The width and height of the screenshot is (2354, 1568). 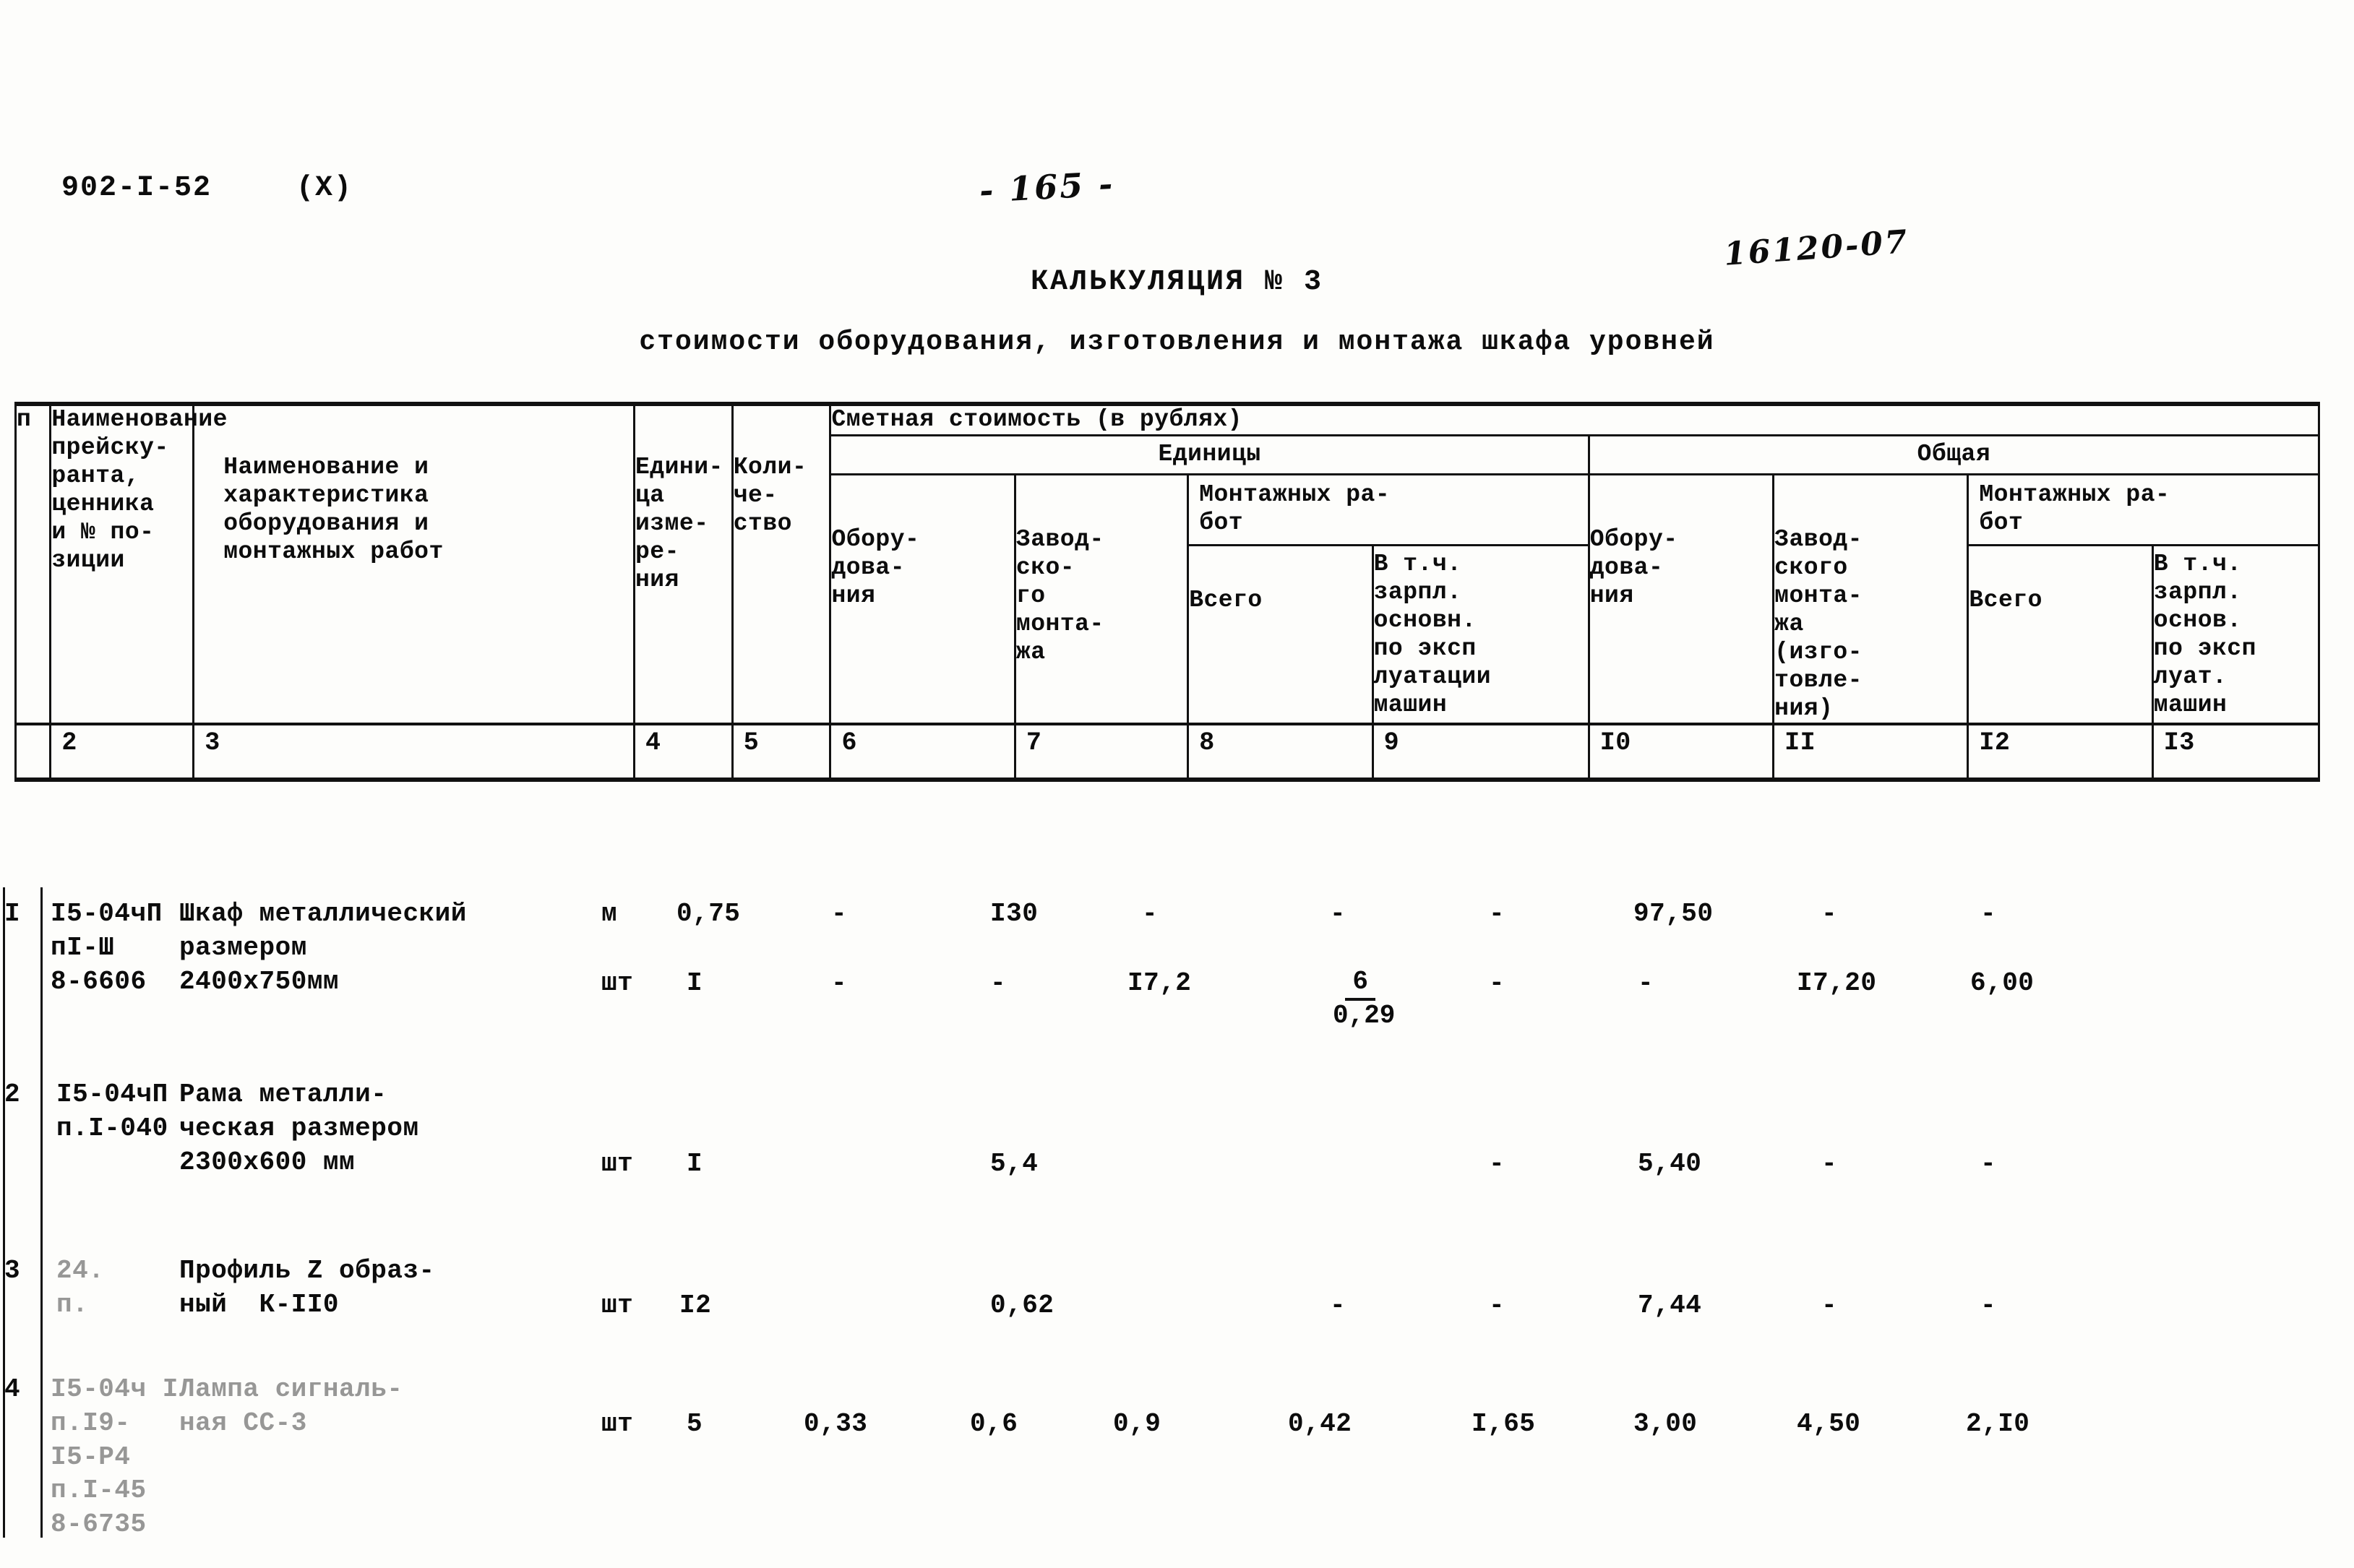 I want to click on row-c7-b: -, so click(x=998, y=983).